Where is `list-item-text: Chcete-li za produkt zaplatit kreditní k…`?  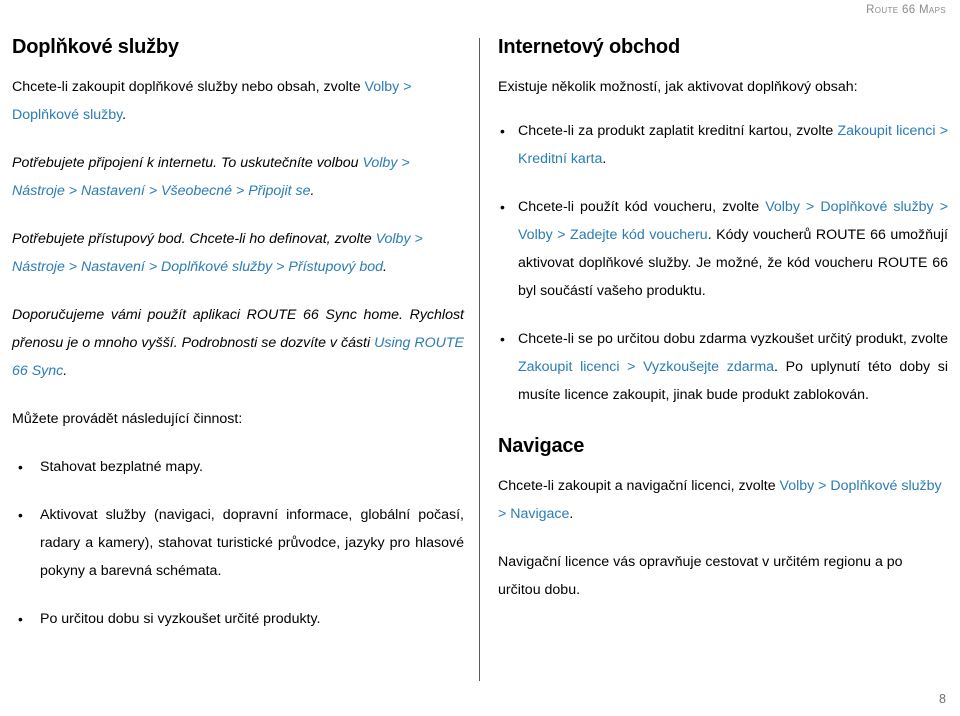
list-item-text: Chcete-li za produkt zaplatit kreditní k… is located at coordinates (678, 131).